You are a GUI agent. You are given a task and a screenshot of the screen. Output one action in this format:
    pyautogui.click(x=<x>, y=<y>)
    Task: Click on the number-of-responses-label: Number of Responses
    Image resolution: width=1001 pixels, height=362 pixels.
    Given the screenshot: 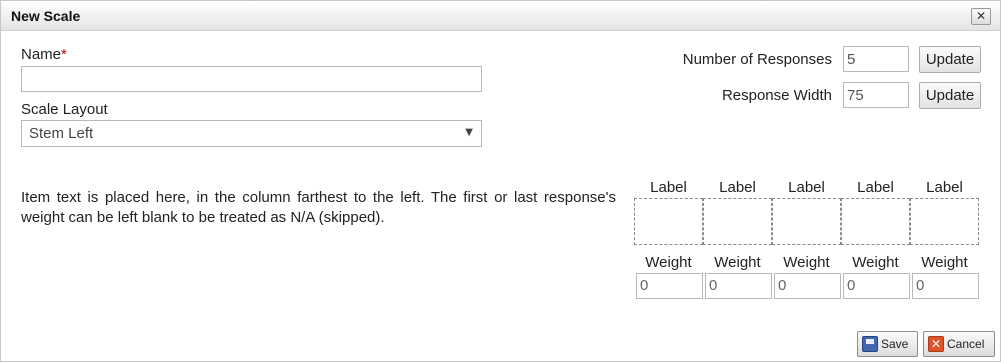 What is the action you would take?
    pyautogui.click(x=757, y=59)
    